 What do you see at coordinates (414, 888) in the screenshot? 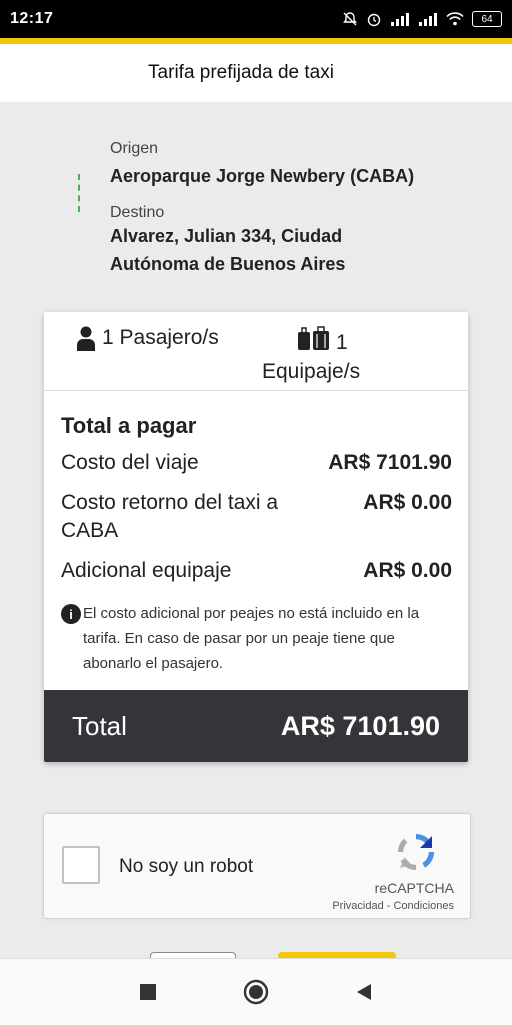
I see `recaptcha-brand: reCAPTCHA` at bounding box center [414, 888].